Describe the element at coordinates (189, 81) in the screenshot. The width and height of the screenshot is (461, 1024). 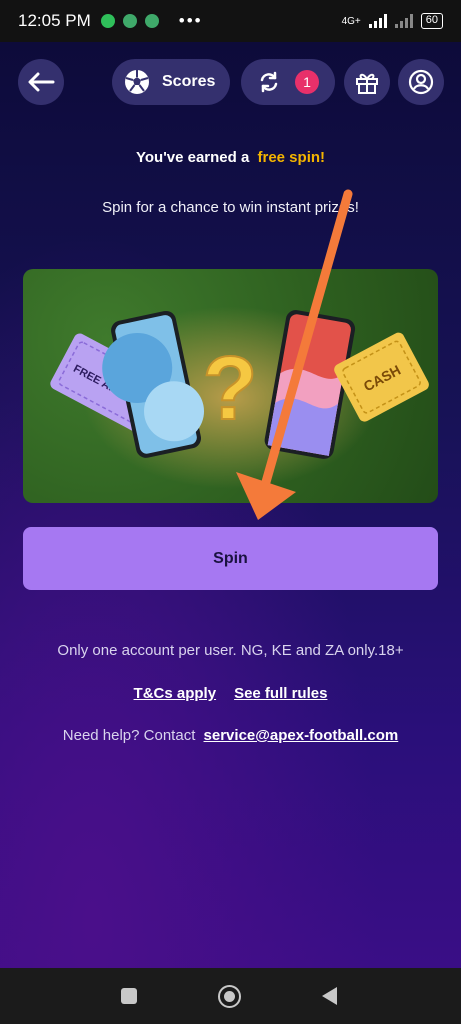
I see `scores-label: Scores` at that location.